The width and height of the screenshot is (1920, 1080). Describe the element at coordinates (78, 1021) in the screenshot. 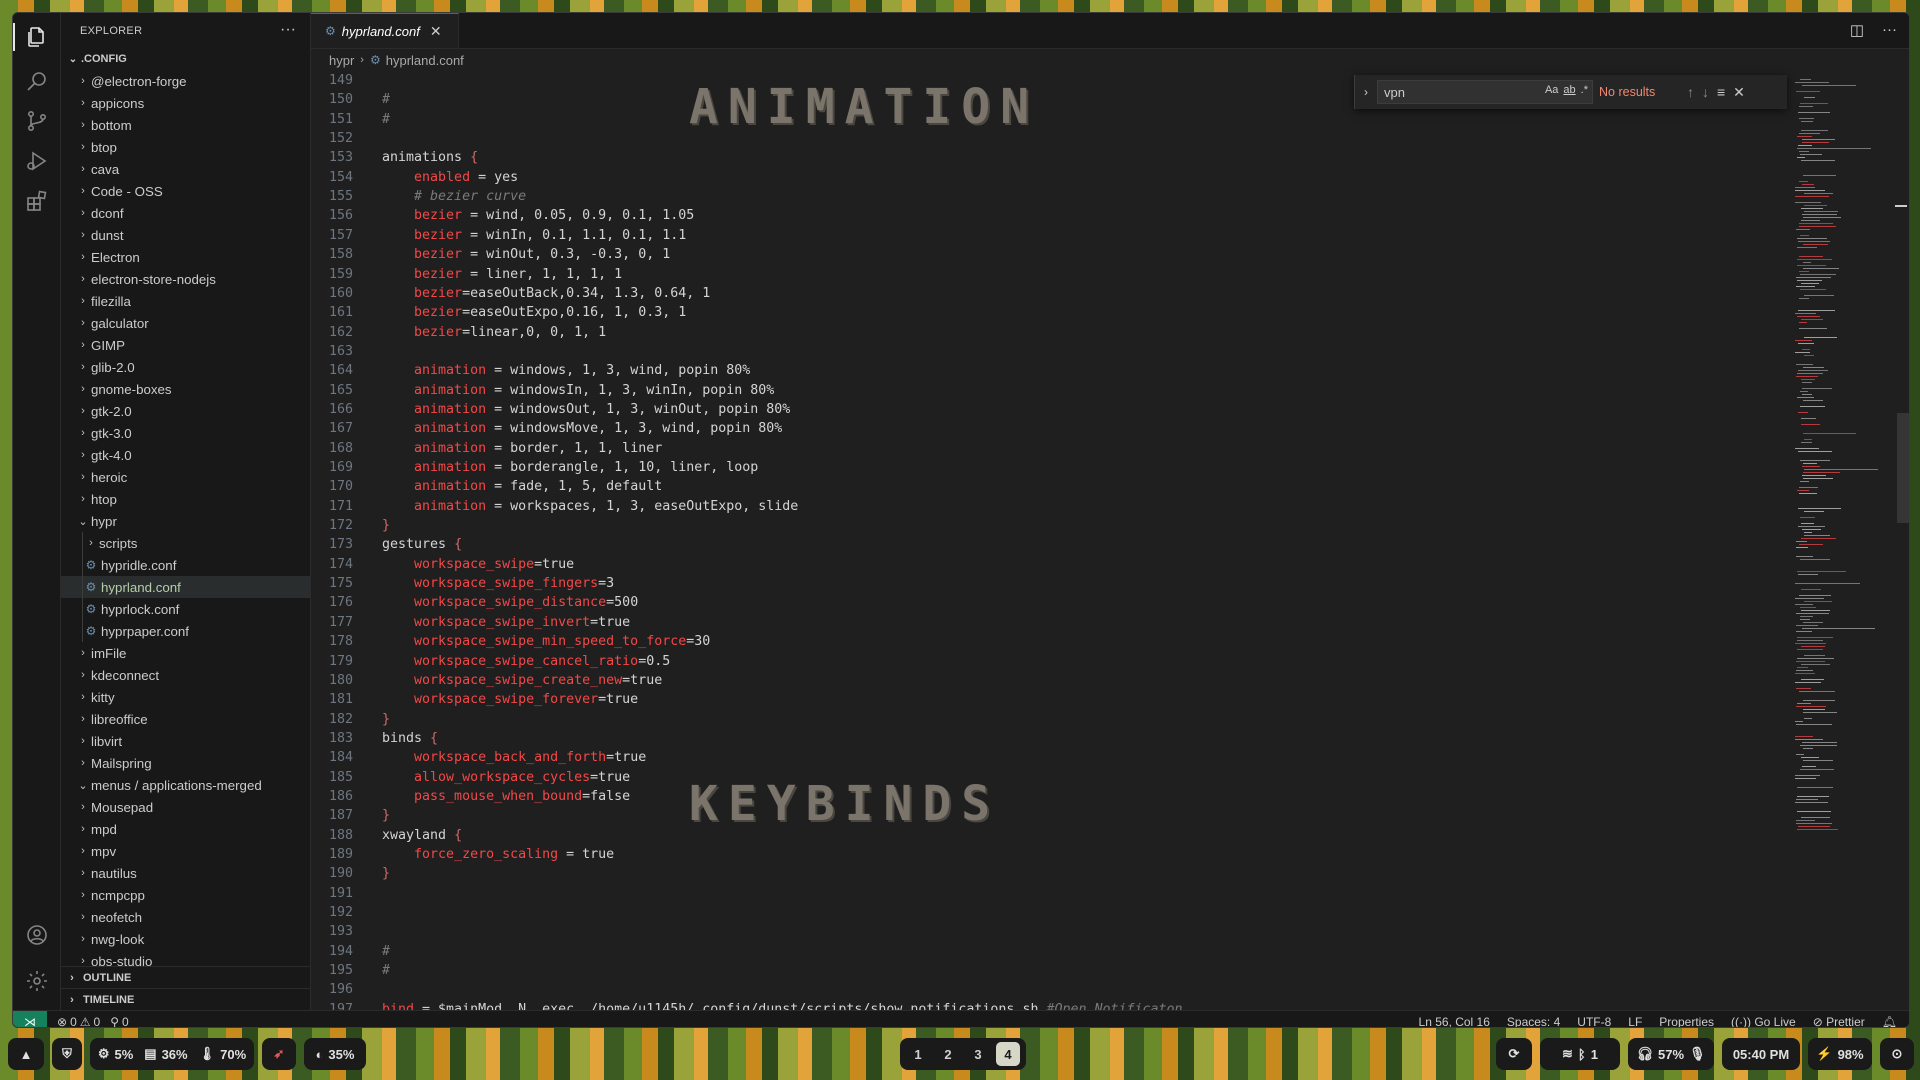

I see `problems-indicator: ⊗ 0 ⚠ 0` at that location.